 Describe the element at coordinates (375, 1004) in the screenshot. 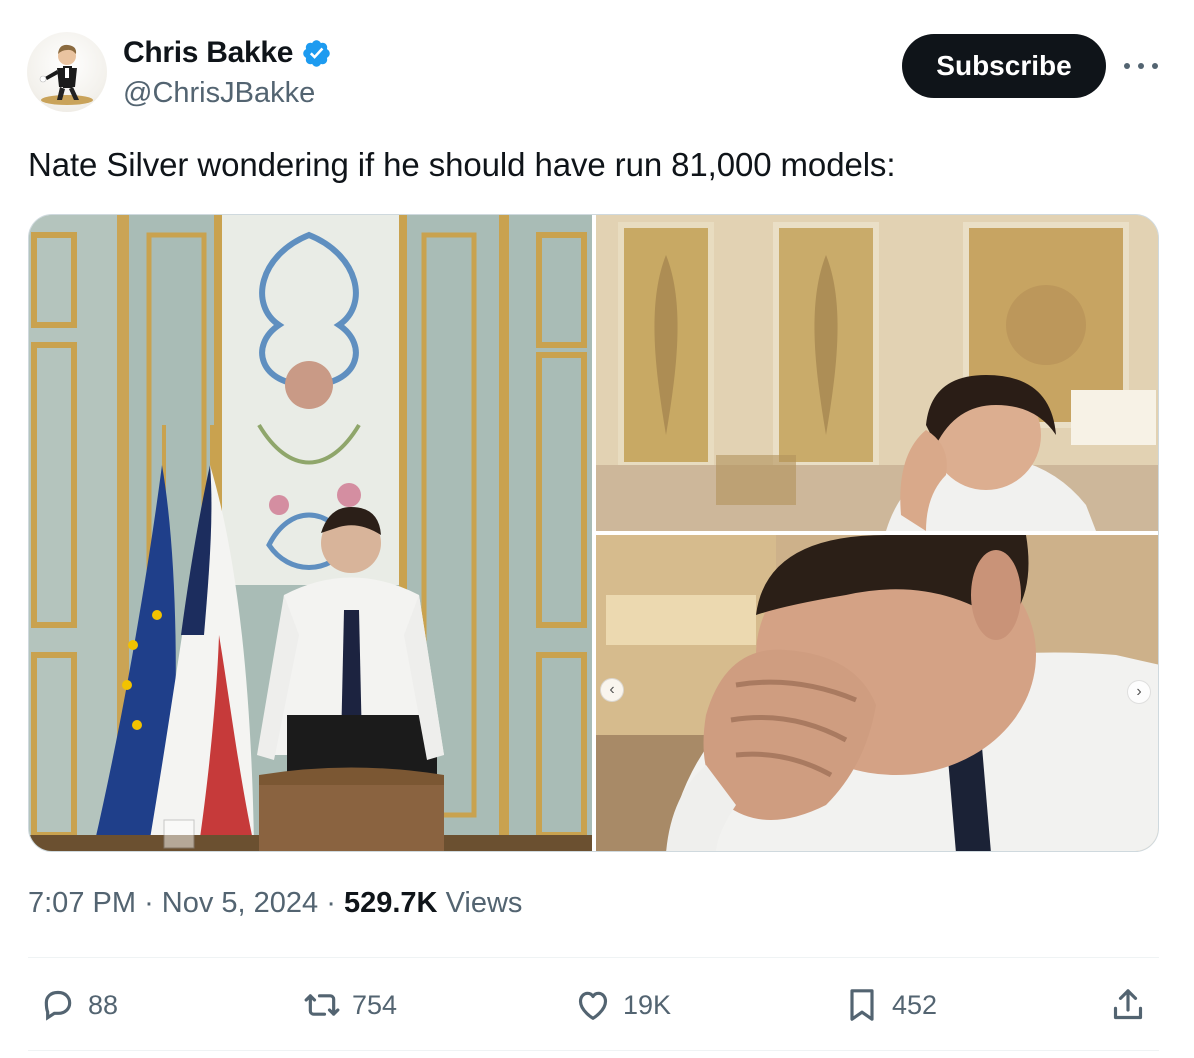

I see `repost-count: 754` at that location.